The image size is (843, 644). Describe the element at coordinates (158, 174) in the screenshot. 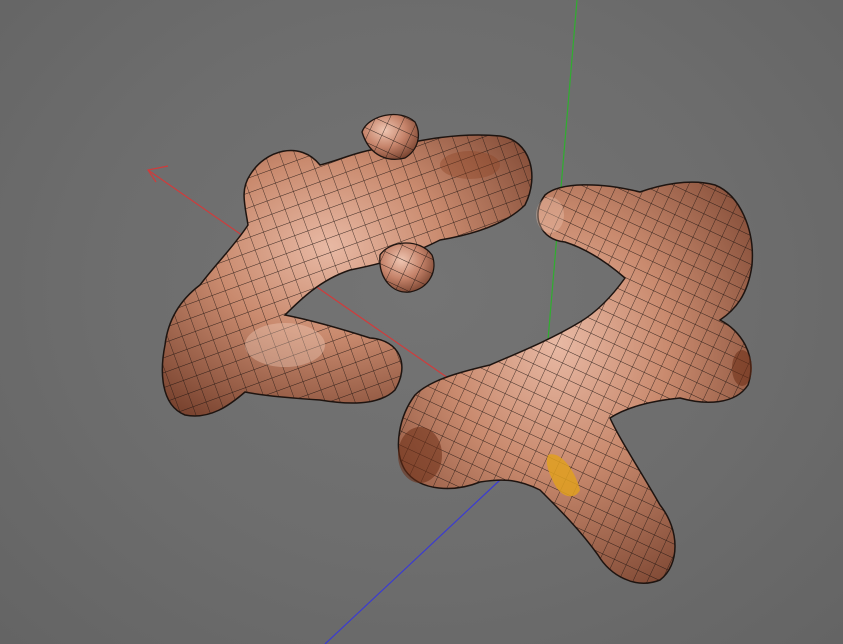

I see `x-axis-arrow-icon` at that location.